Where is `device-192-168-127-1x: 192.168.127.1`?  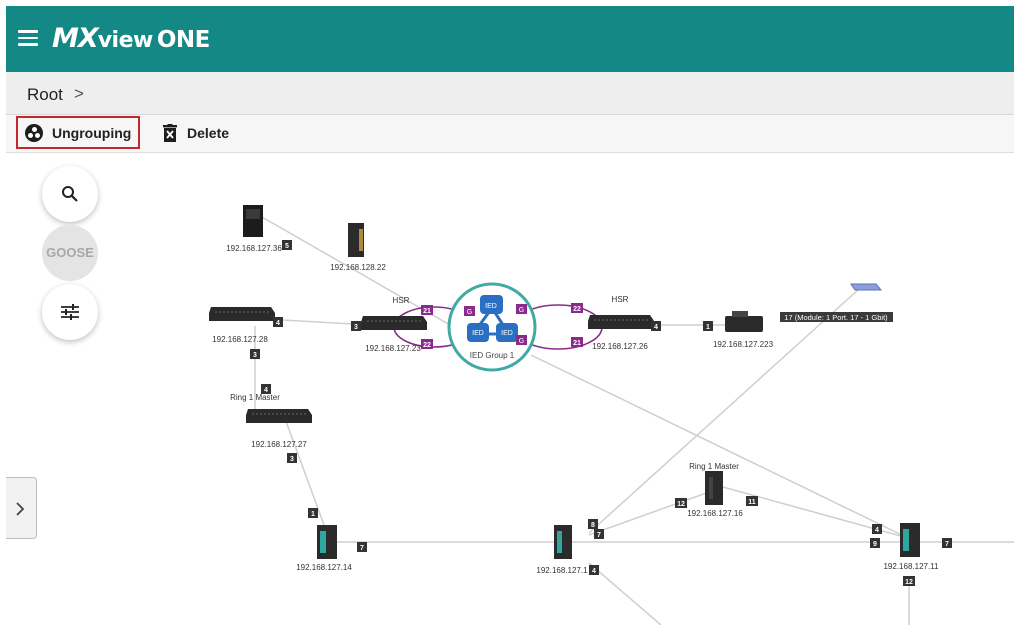 device-192-168-127-1x: 192.168.127.1 is located at coordinates (562, 550).